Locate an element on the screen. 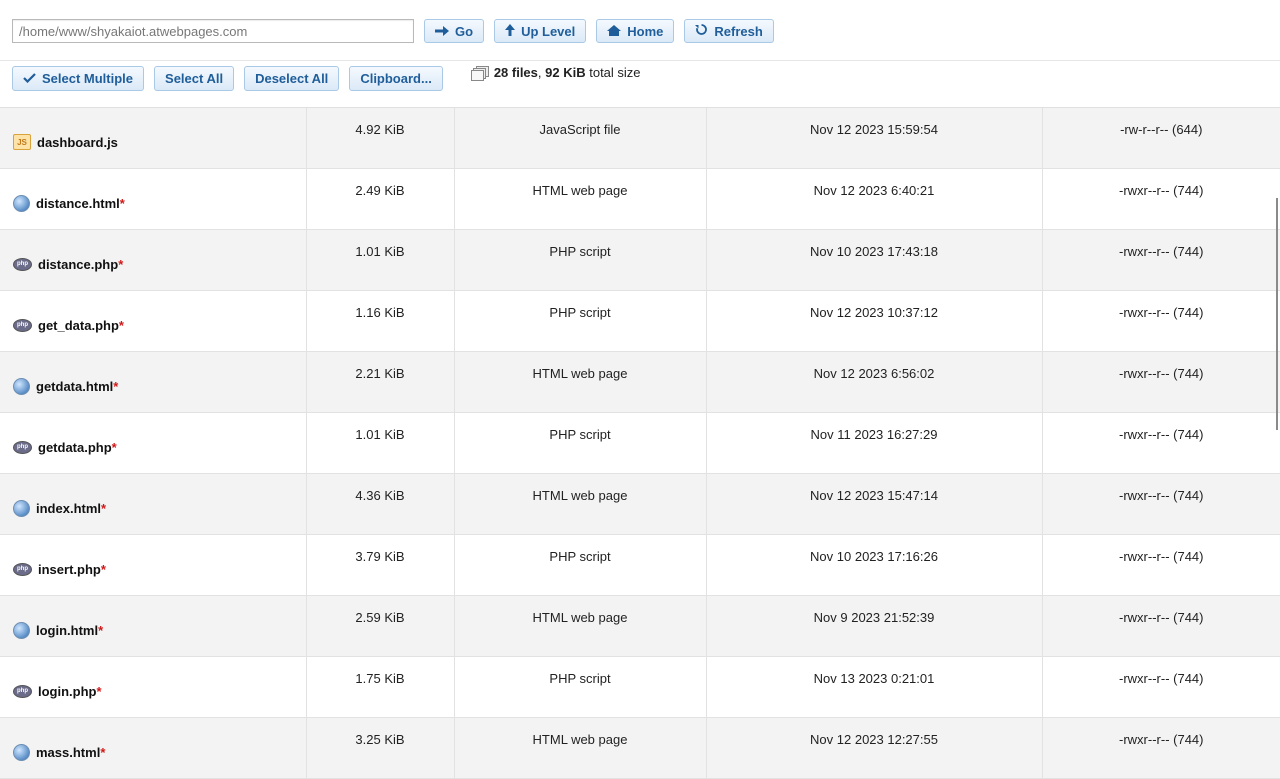  file-name: login.php is located at coordinates (67, 691).